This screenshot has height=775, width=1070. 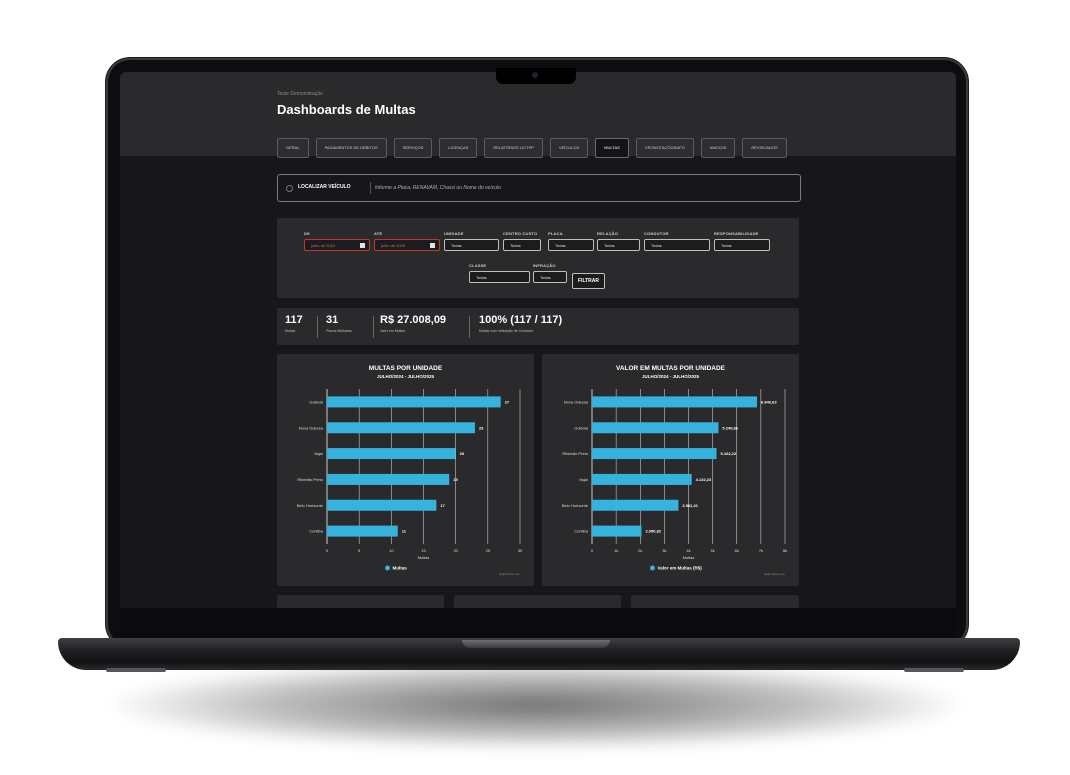 What do you see at coordinates (688, 550) in the screenshot?
I see `x-tick-label: 4k` at bounding box center [688, 550].